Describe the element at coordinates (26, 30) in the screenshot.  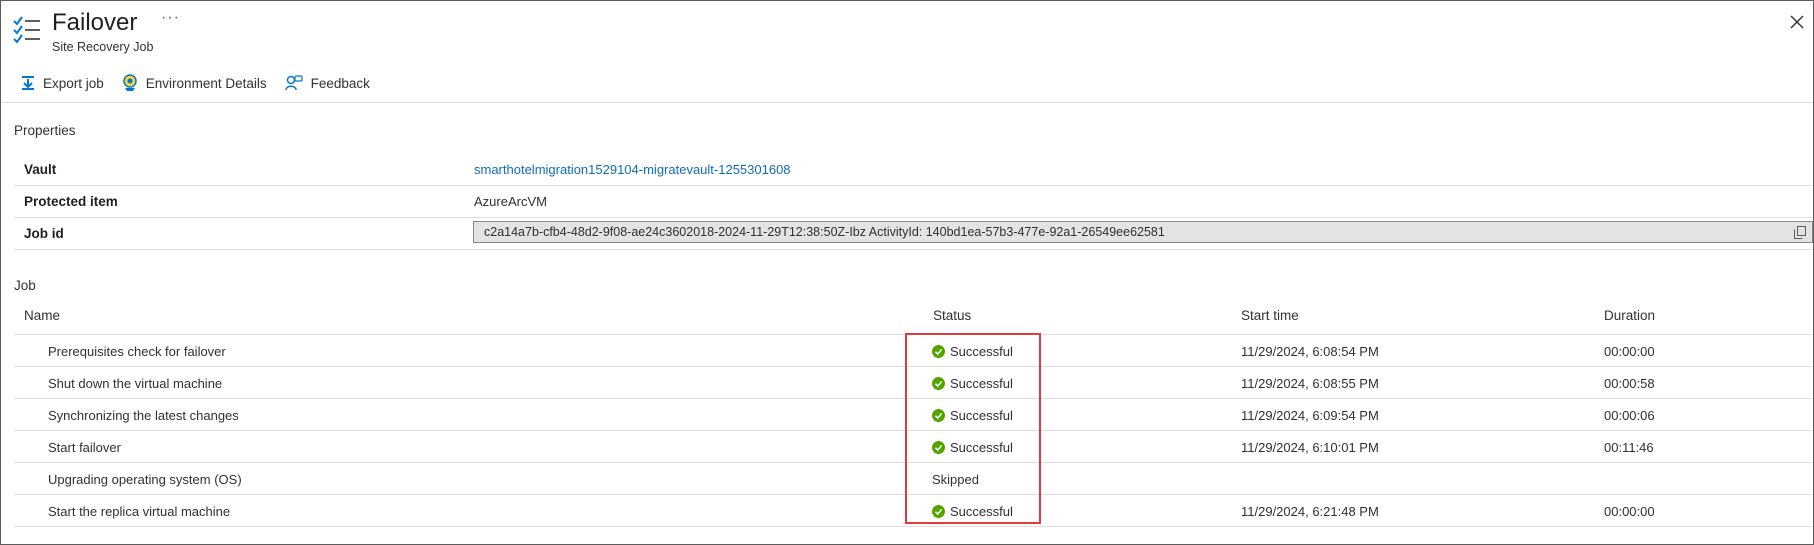
I see `job-list-icon` at that location.